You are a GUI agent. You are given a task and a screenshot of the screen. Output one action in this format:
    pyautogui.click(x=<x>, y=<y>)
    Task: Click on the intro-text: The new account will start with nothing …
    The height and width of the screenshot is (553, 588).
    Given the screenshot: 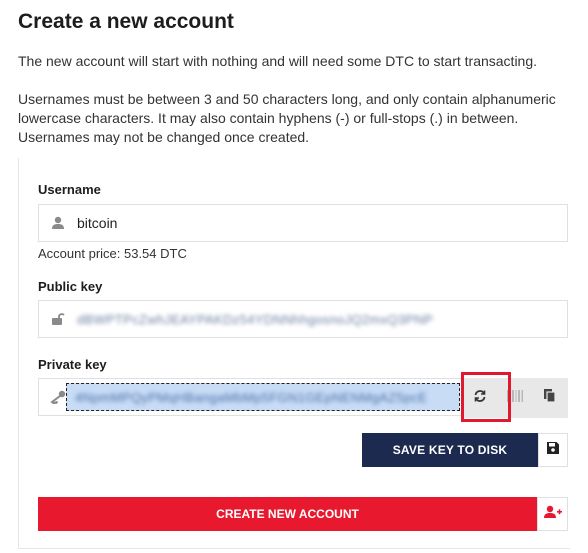 What is the action you would take?
    pyautogui.click(x=278, y=61)
    